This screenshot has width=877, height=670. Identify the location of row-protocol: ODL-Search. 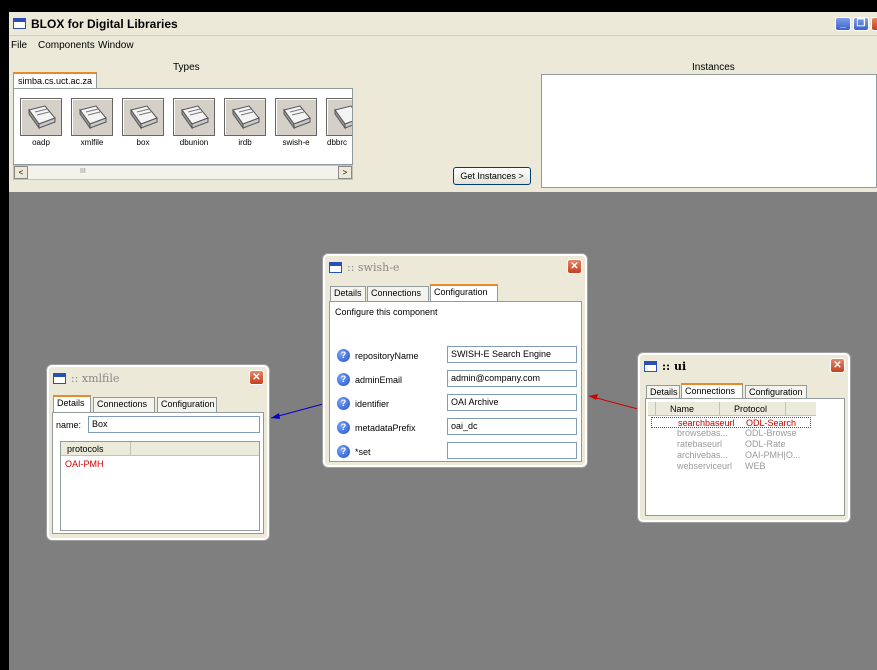
(771, 423).